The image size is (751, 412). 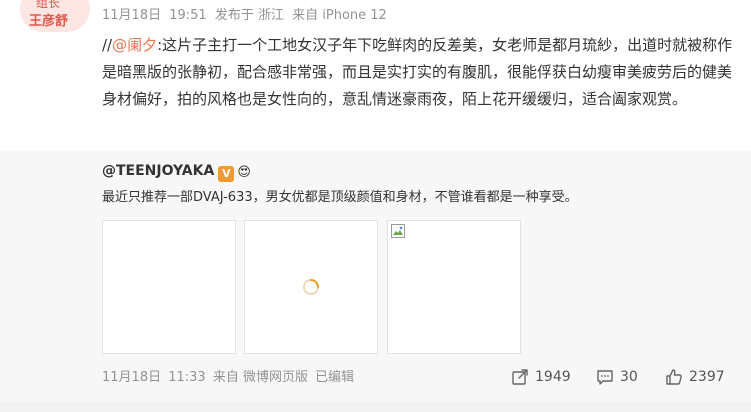 What do you see at coordinates (605, 377) in the screenshot?
I see `comment-icon` at bounding box center [605, 377].